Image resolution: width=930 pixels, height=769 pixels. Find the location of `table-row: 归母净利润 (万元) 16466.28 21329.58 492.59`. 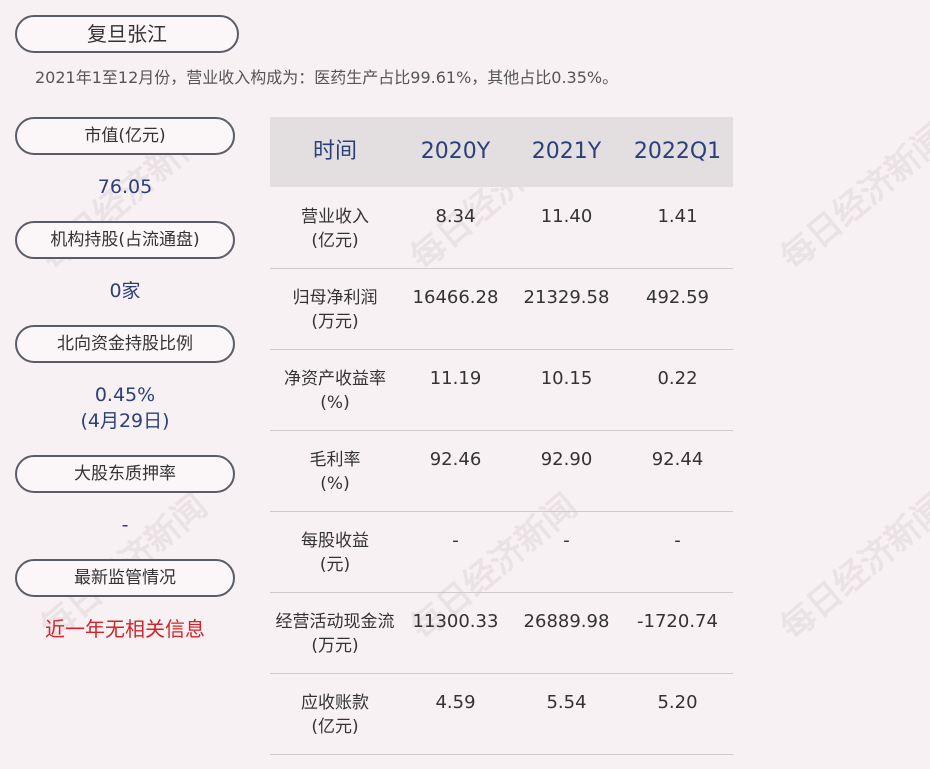

table-row: 归母净利润 (万元) 16466.28 21329.58 492.59 is located at coordinates (501, 309).